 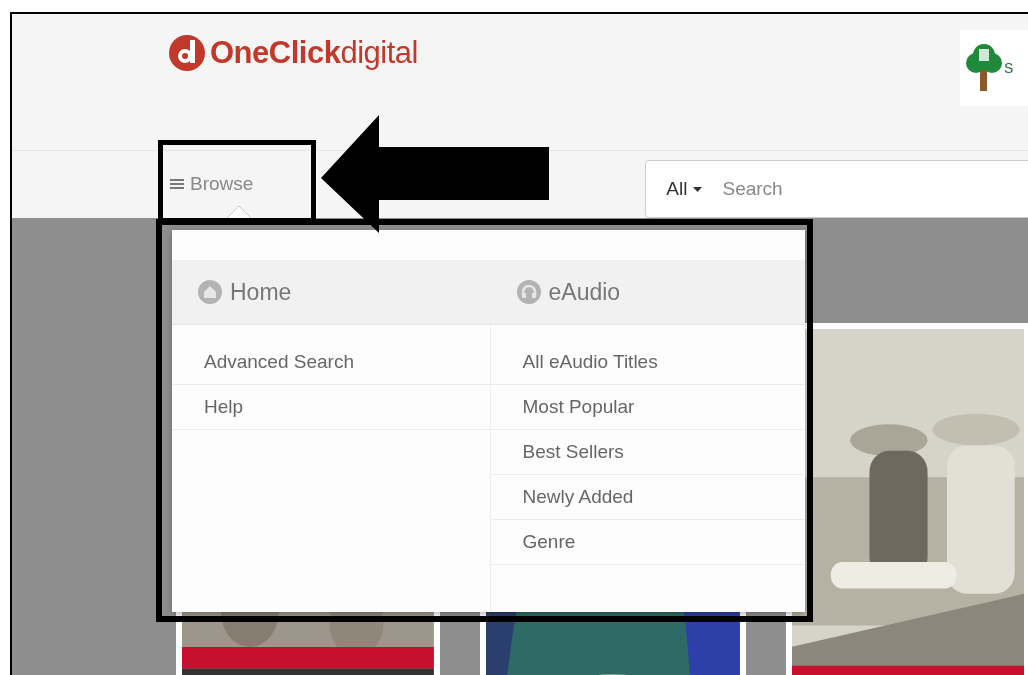 I want to click on menu-item: Newly Added, so click(x=647, y=497).